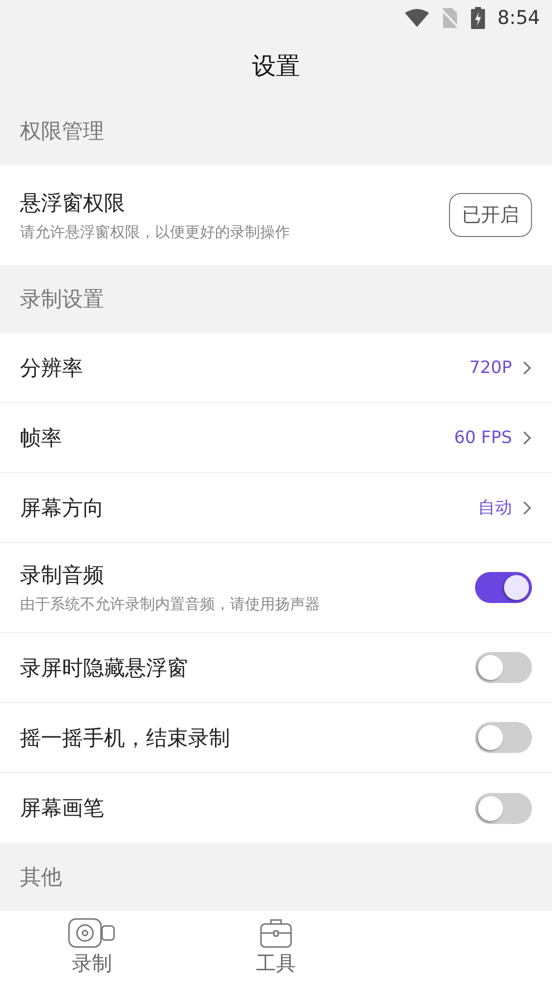 The width and height of the screenshot is (552, 983). What do you see at coordinates (62, 132) in the screenshot?
I see `section-header: 权限管理` at bounding box center [62, 132].